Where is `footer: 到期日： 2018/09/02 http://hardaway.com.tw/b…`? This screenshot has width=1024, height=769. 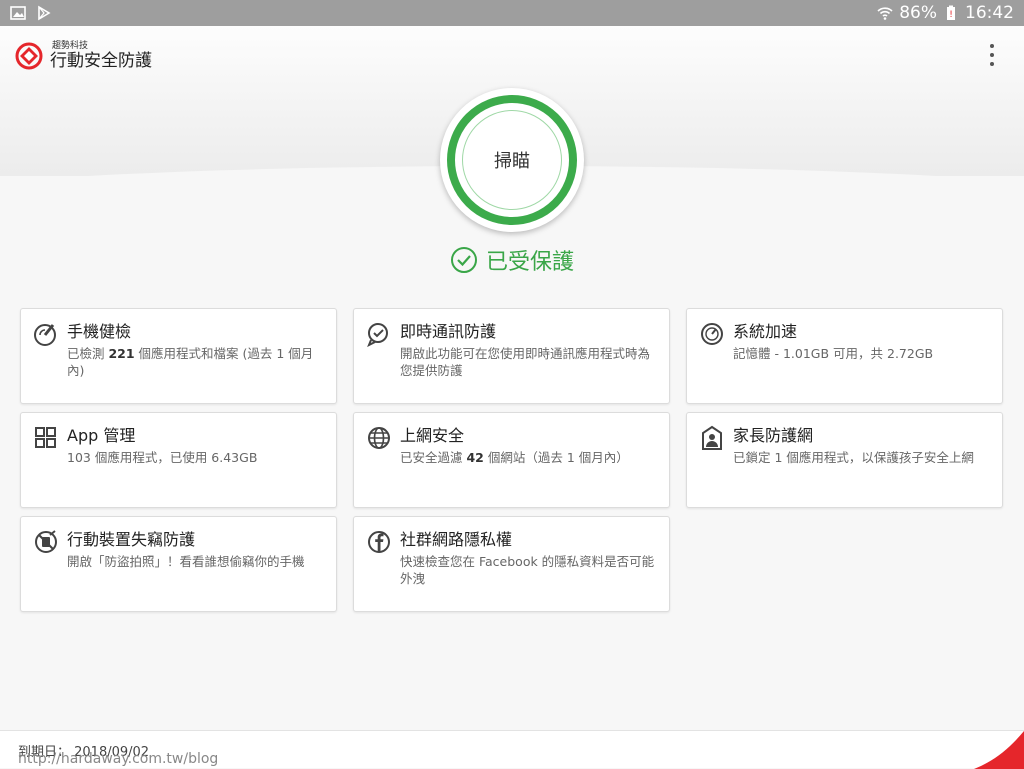 footer: 到期日： 2018/09/02 http://hardaway.com.tw/b… is located at coordinates (512, 749).